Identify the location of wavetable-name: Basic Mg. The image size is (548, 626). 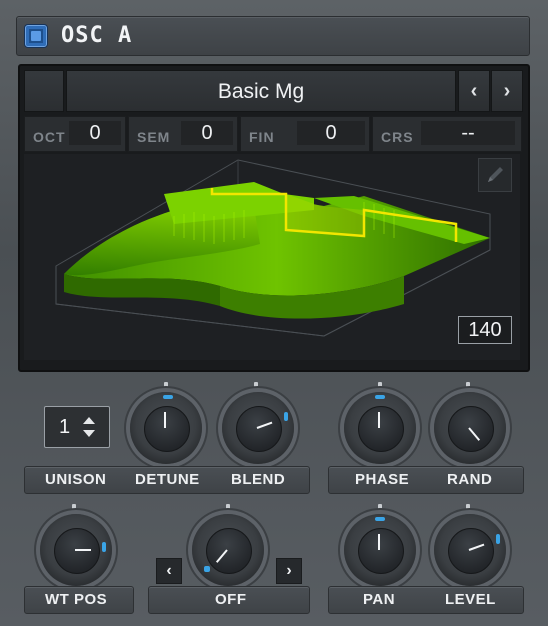
(261, 91).